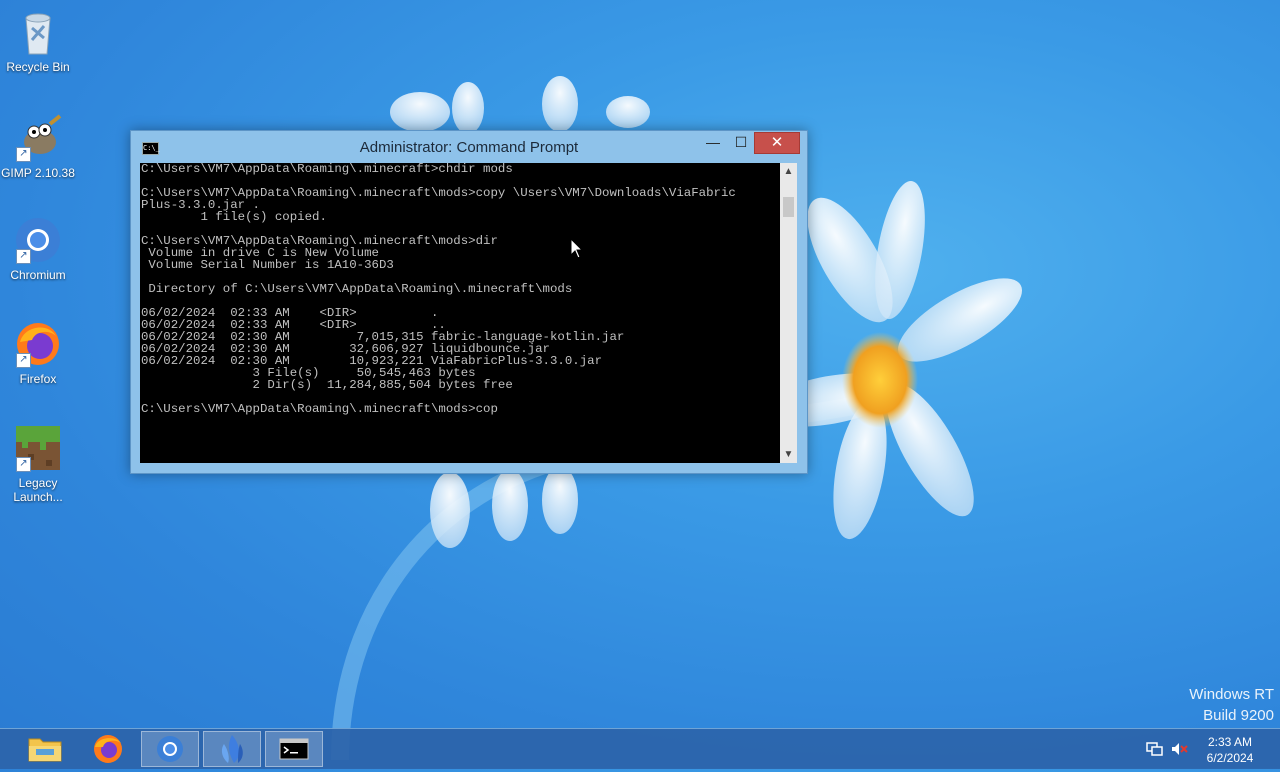 The image size is (1280, 772). What do you see at coordinates (1155, 749) in the screenshot?
I see `network-icon` at bounding box center [1155, 749].